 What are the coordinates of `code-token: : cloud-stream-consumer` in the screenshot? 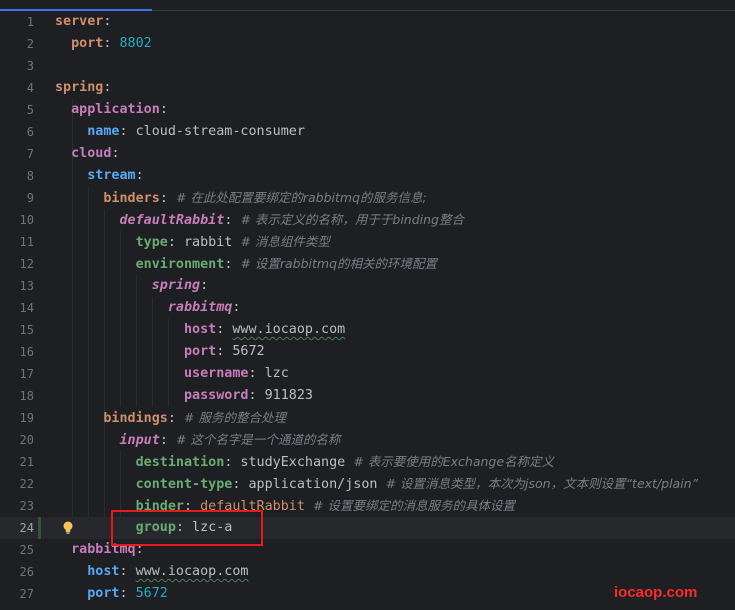 It's located at (212, 131).